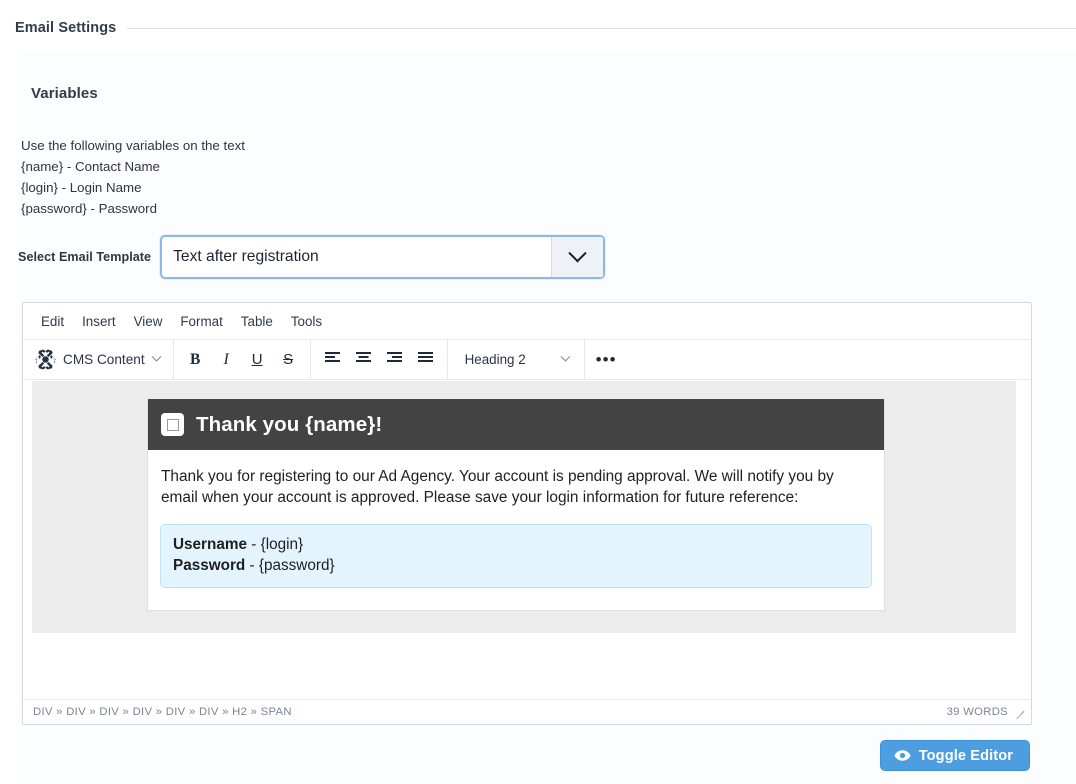 Image resolution: width=1076 pixels, height=784 pixels. I want to click on credential-username-value: {login}, so click(282, 544).